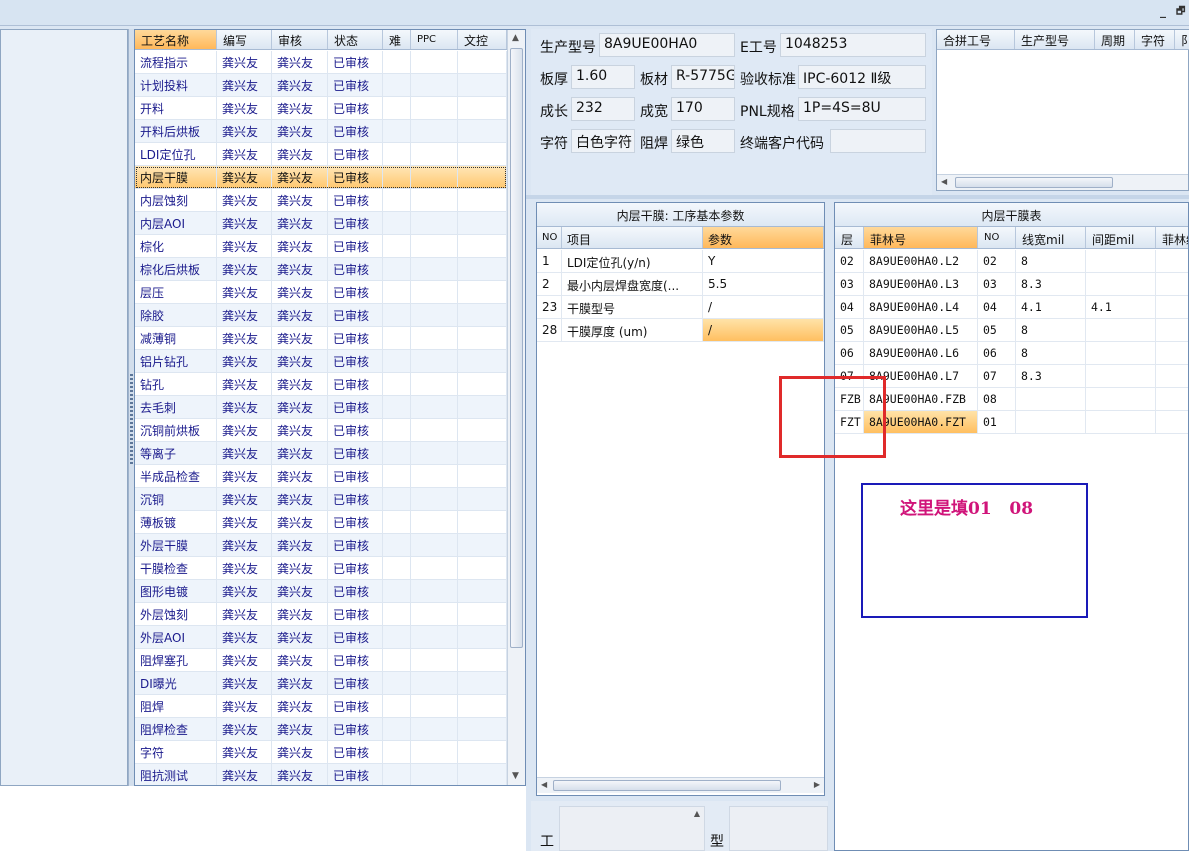 Image resolution: width=1189 pixels, height=851 pixels. What do you see at coordinates (763, 284) in the screenshot?
I see `table-cell: 5.5` at bounding box center [763, 284].